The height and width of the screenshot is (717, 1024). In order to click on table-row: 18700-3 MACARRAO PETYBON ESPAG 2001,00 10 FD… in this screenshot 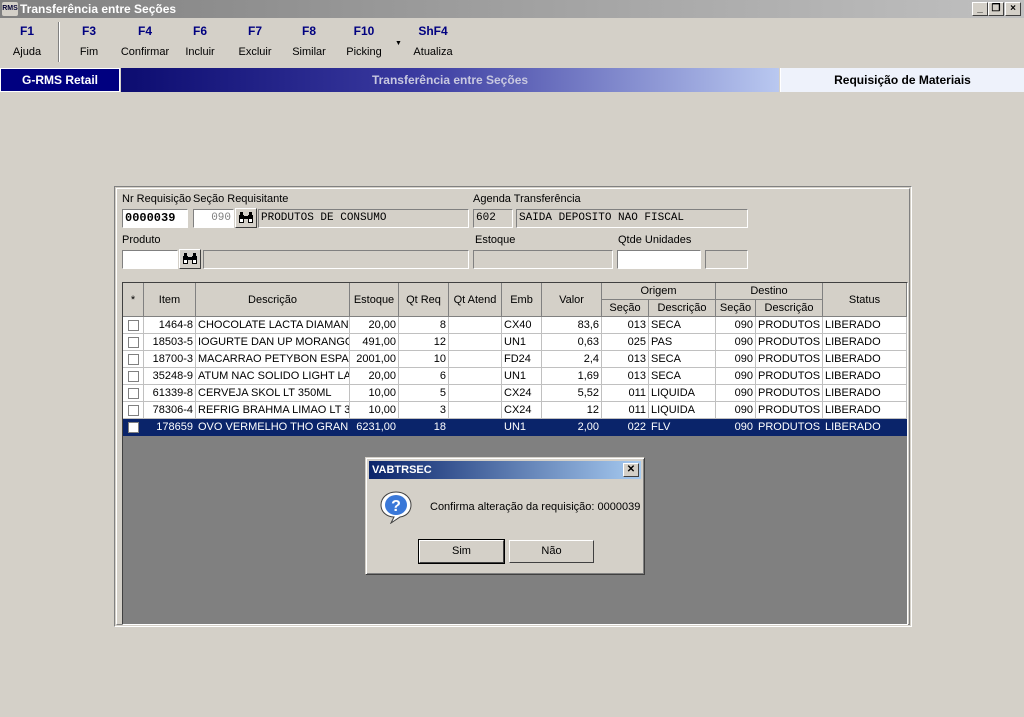, I will do `click(515, 359)`.